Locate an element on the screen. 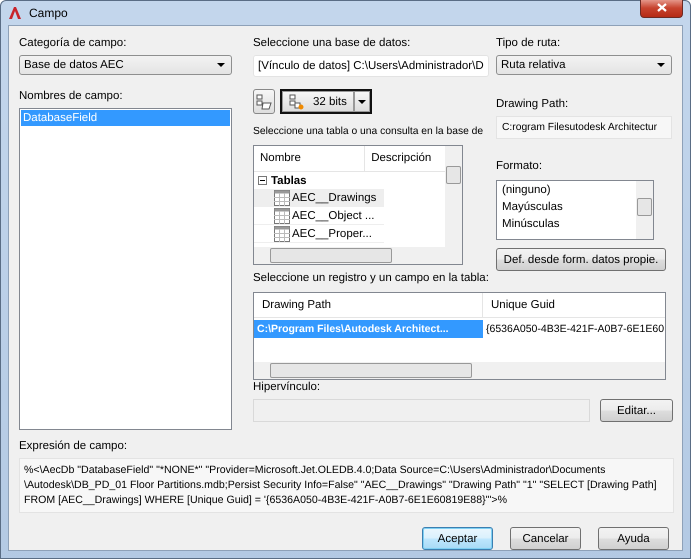 This screenshot has width=691, height=559. collapse-icon is located at coordinates (262, 180).